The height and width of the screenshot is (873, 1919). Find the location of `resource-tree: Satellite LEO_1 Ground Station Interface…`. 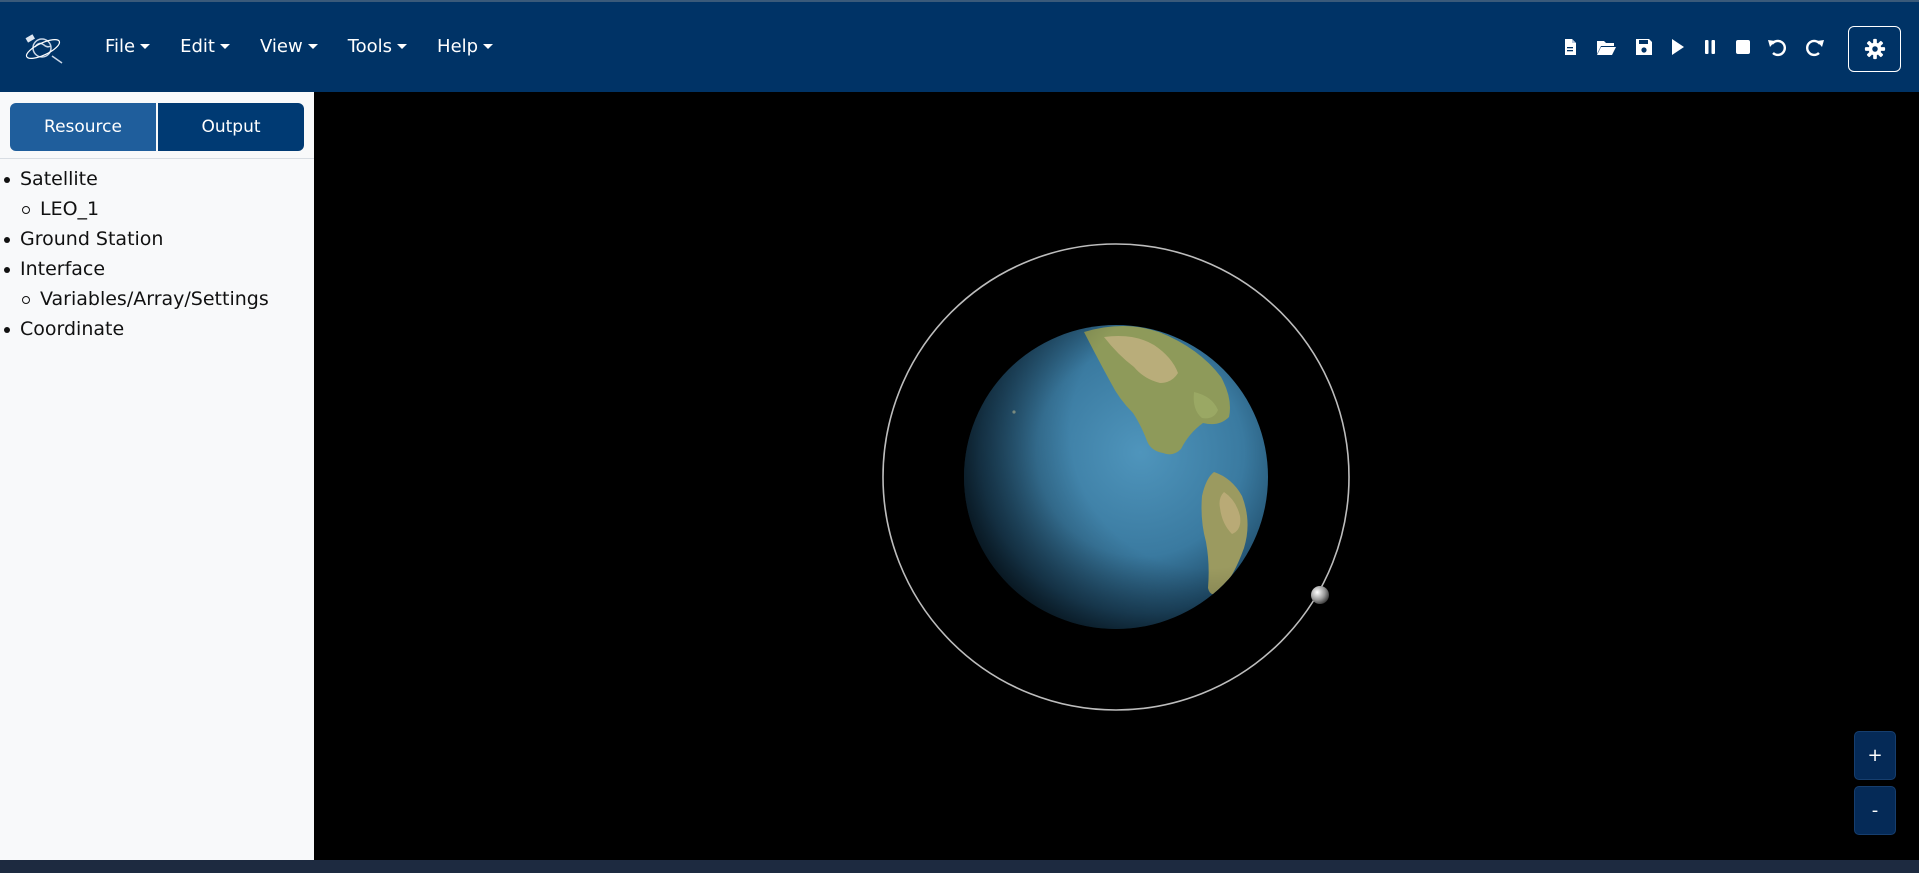

resource-tree: Satellite LEO_1 Ground Station Interface… is located at coordinates (157, 254).